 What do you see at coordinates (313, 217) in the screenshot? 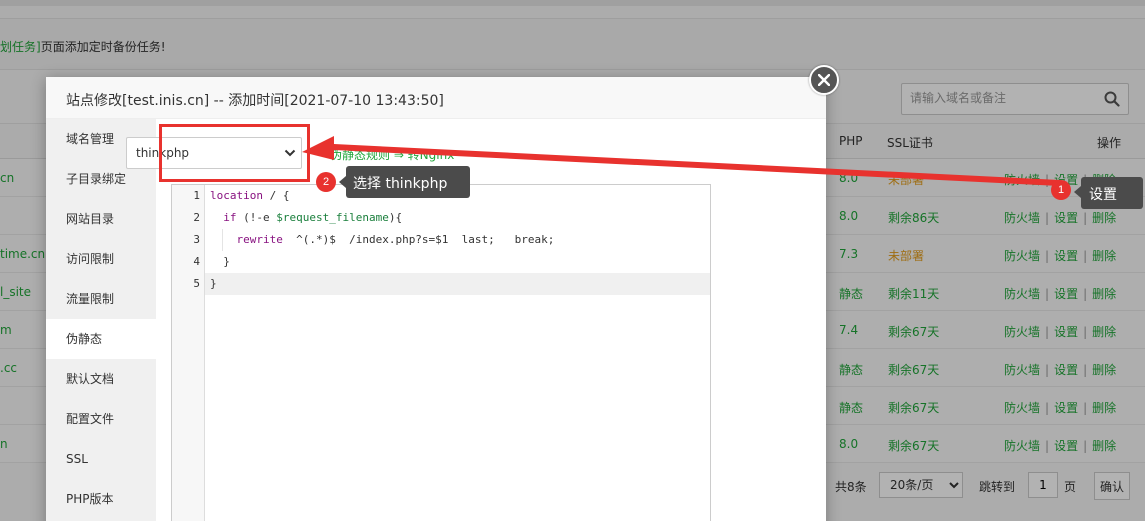
I see `code-line-2: if (!-e $request_filename){` at bounding box center [313, 217].